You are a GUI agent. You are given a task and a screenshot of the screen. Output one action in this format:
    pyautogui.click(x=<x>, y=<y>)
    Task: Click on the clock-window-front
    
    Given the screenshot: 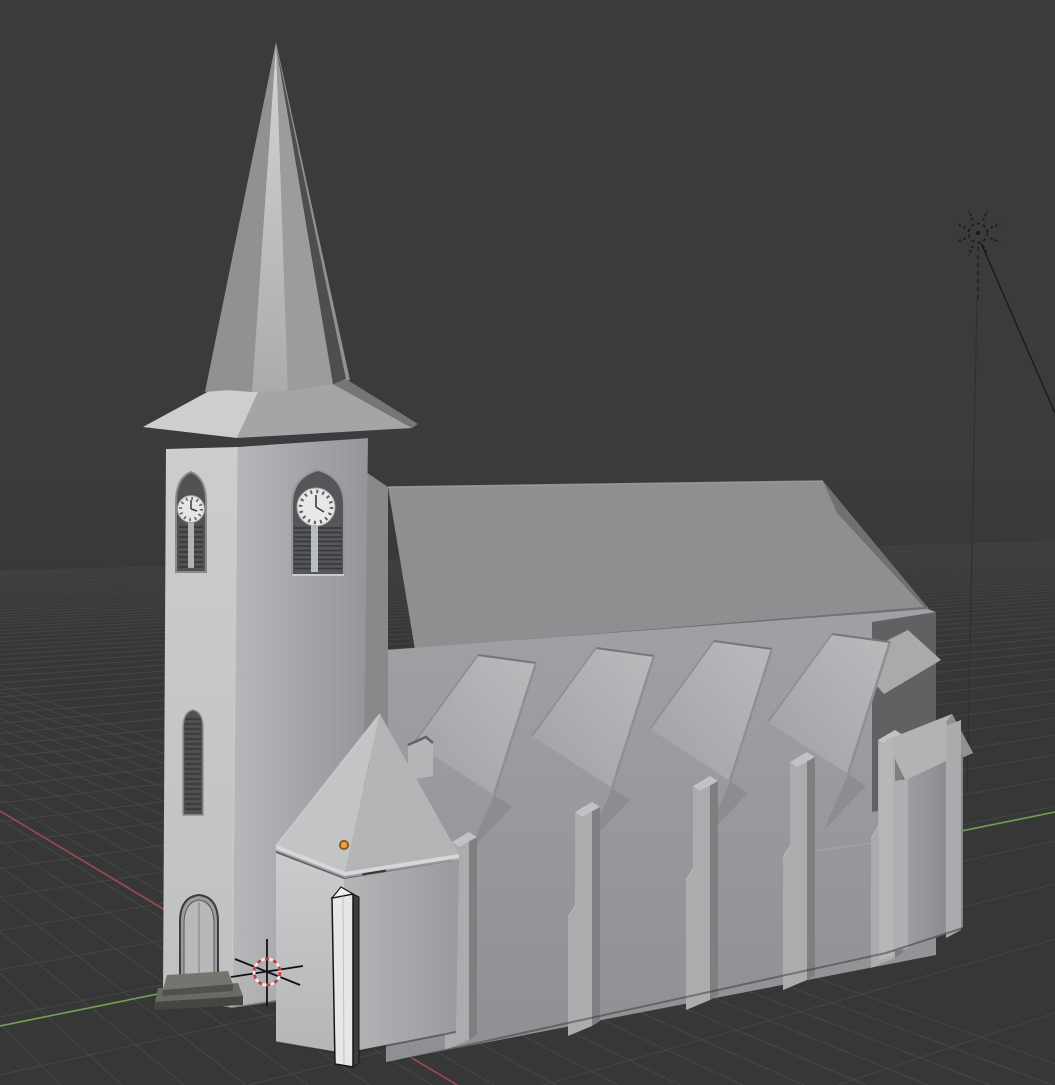 What is the action you would take?
    pyautogui.click(x=191, y=521)
    